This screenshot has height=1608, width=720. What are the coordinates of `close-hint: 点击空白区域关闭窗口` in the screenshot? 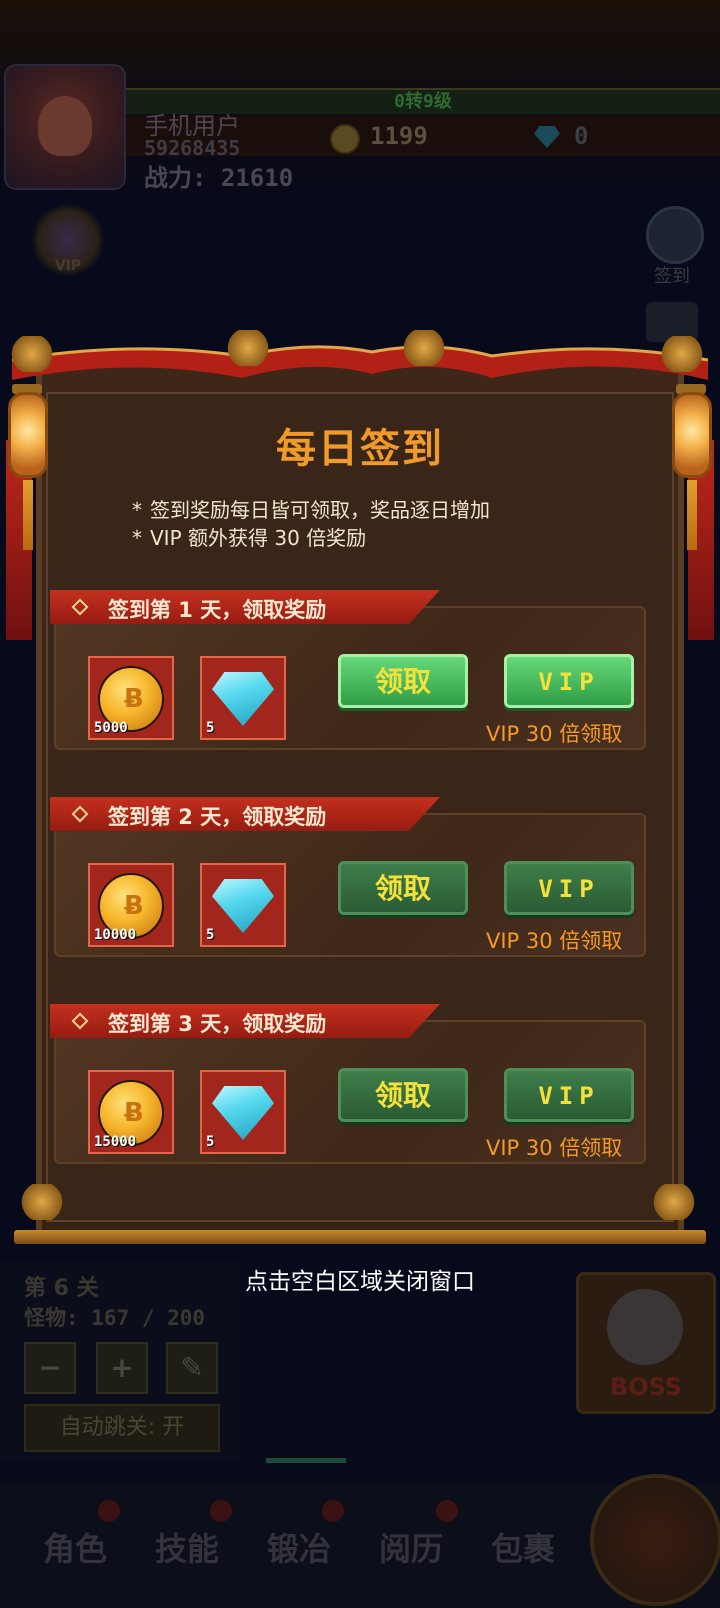 It's located at (360, 1279).